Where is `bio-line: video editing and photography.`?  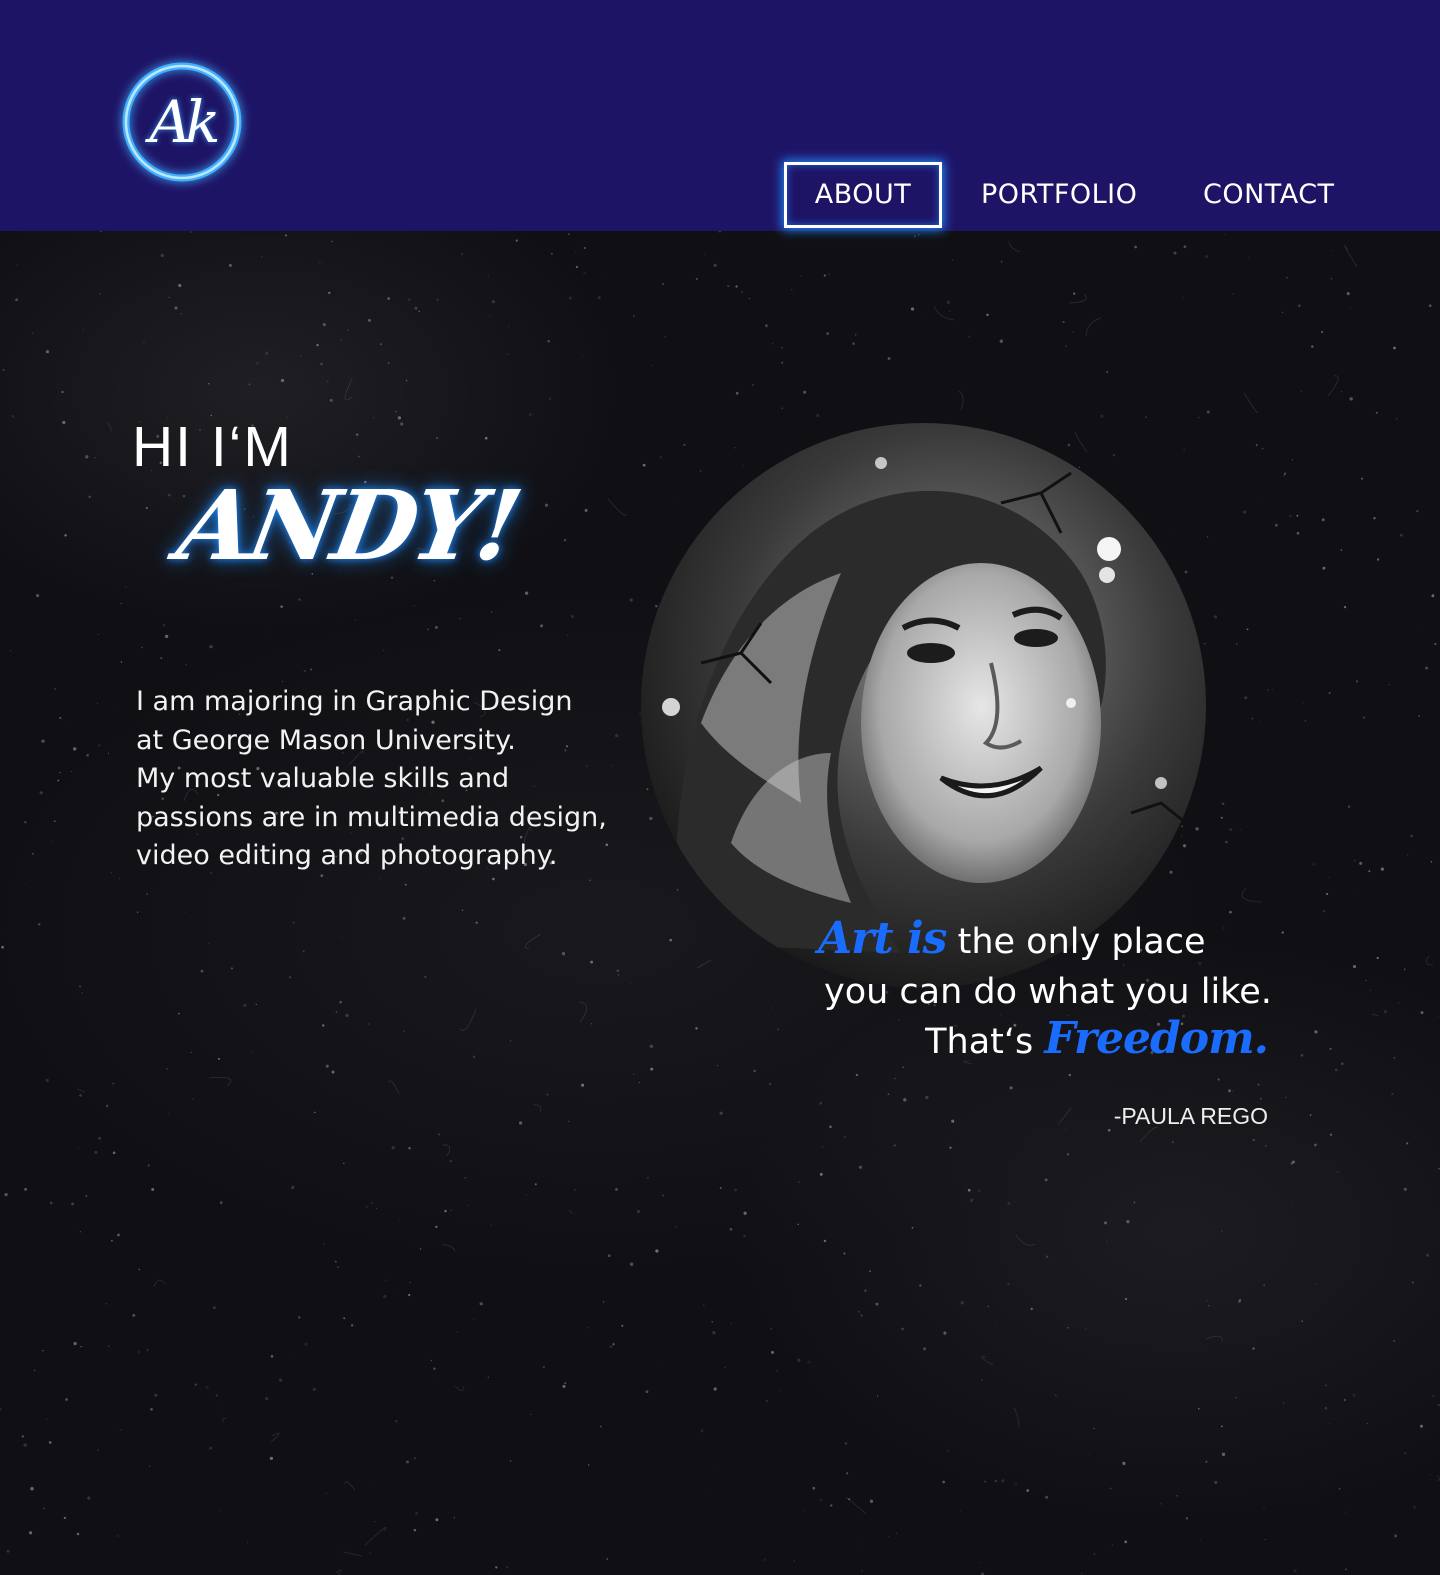
bio-line: video editing and photography. is located at coordinates (347, 855).